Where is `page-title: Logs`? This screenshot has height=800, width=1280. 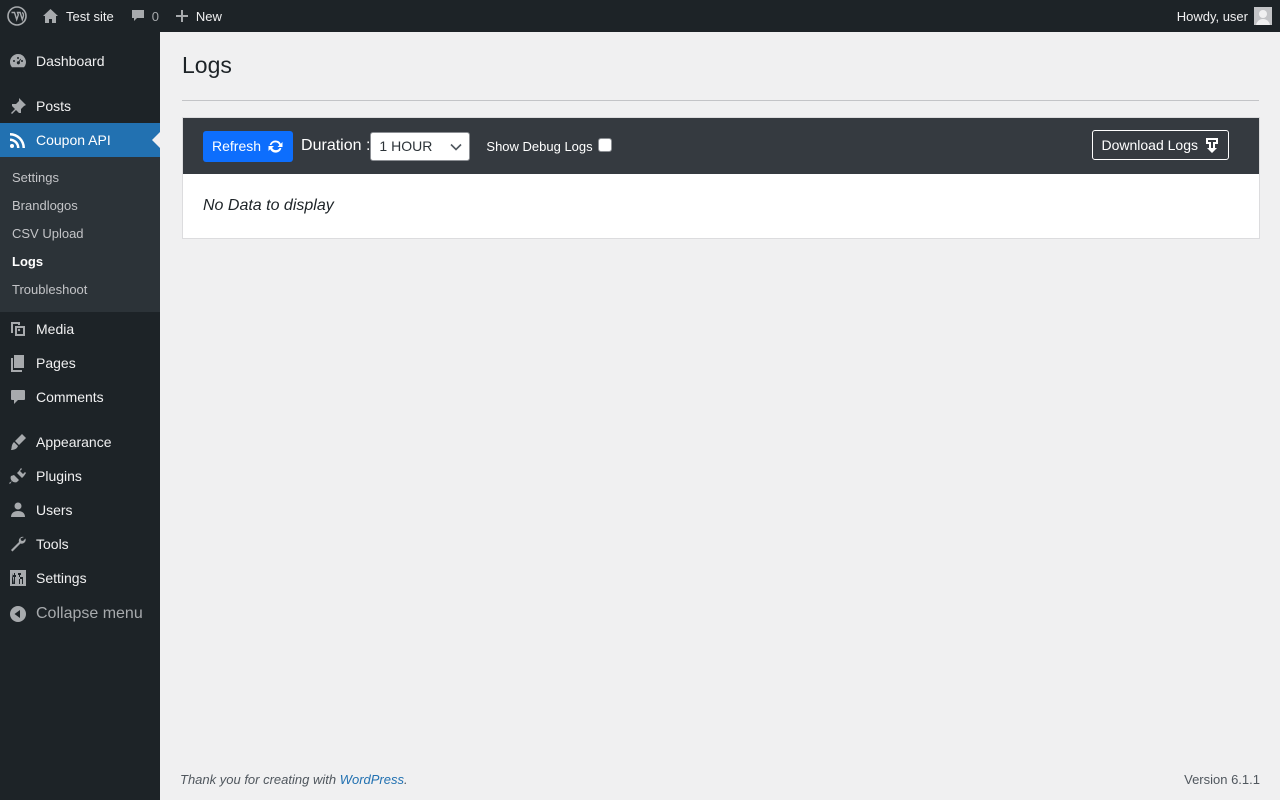 page-title: Logs is located at coordinates (207, 65).